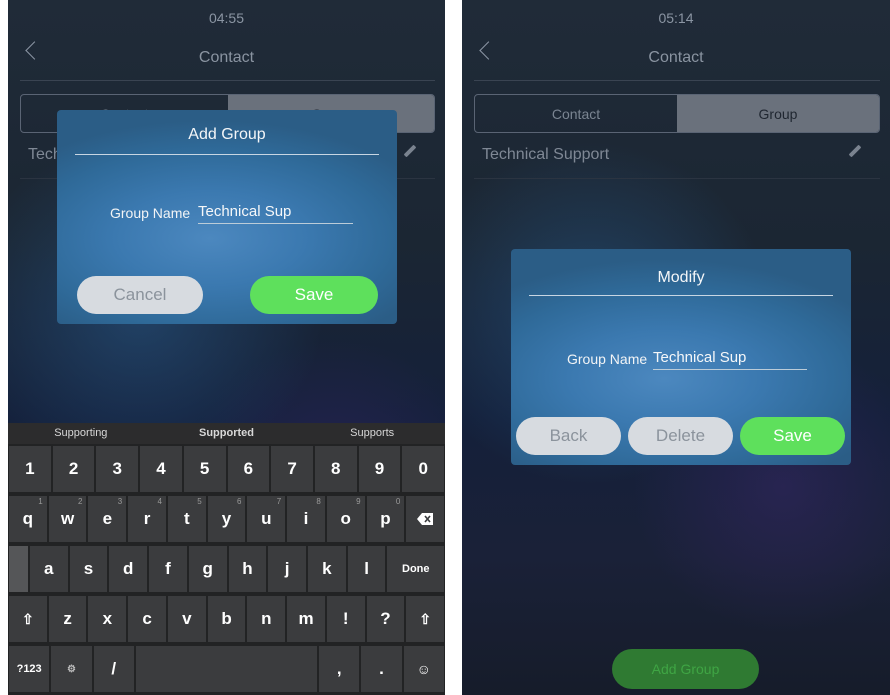 The image size is (890, 695). I want to click on key-1: 1, so click(30, 469).